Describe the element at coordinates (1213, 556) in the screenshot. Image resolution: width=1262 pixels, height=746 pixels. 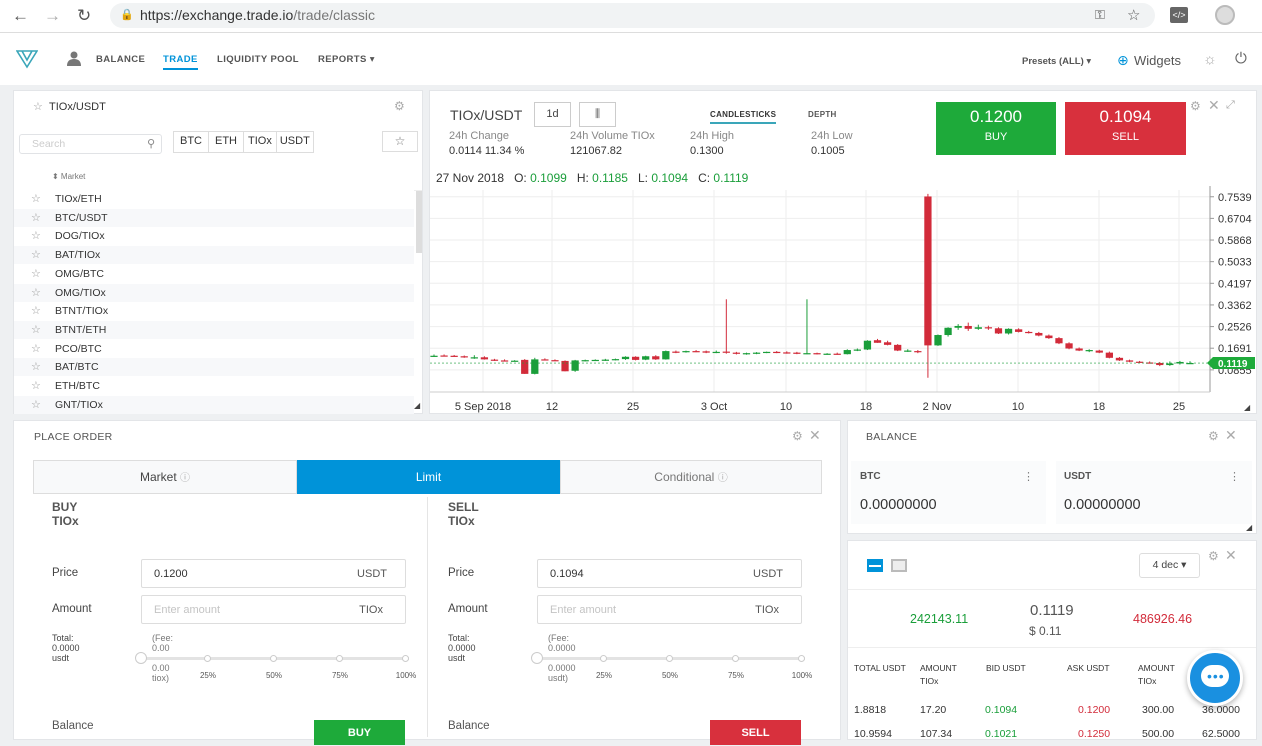
I see `orderbook-settings-gear-icon: ⚙` at that location.